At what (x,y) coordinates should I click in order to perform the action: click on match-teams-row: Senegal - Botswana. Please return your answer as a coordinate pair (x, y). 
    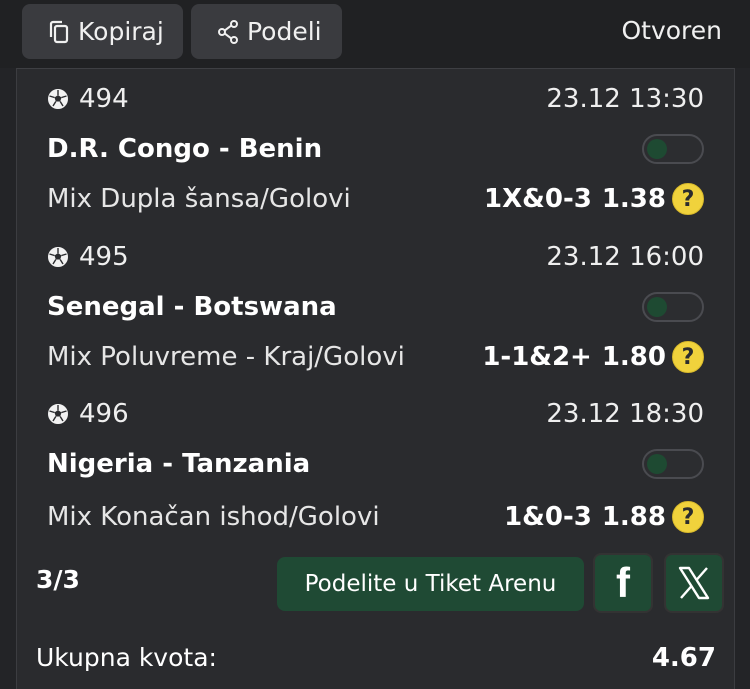
    Looking at the image, I should click on (375, 307).